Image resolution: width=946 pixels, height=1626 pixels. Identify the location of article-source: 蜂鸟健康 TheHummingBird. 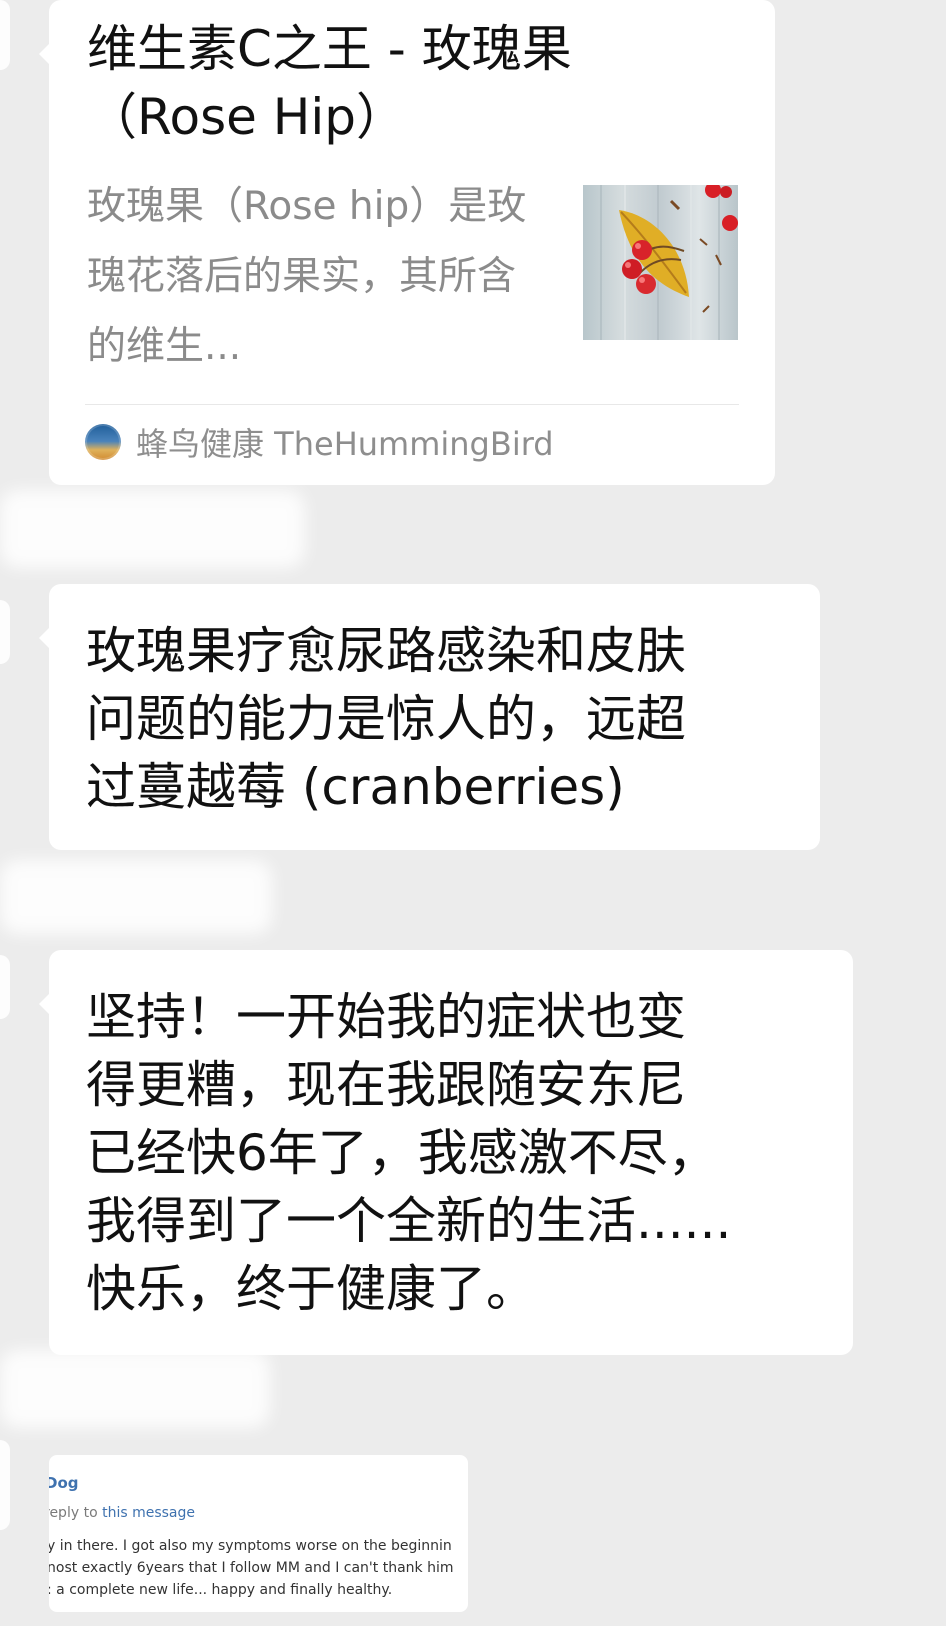
(319, 442).